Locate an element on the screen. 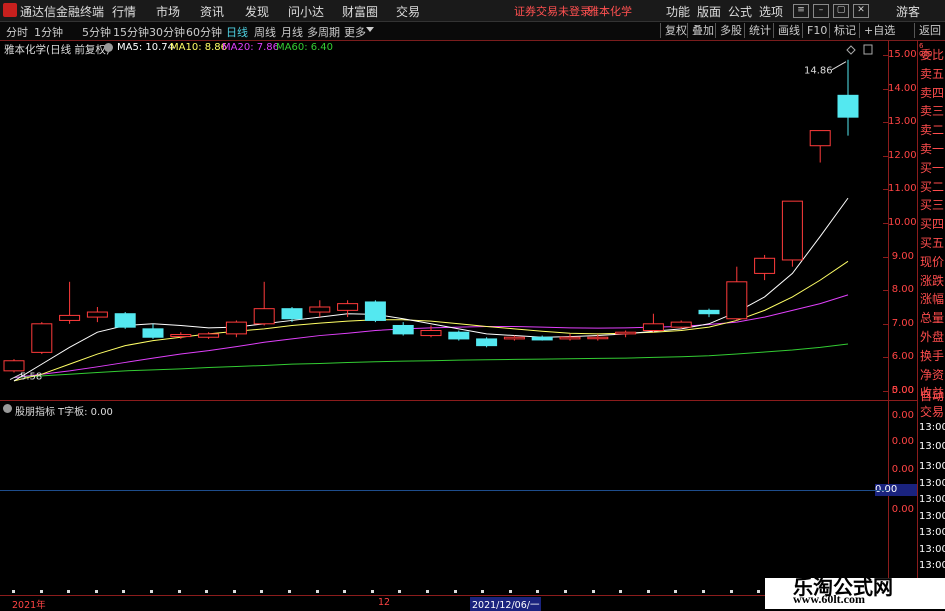  price-tick-label: 12.00 is located at coordinates (902, 155).